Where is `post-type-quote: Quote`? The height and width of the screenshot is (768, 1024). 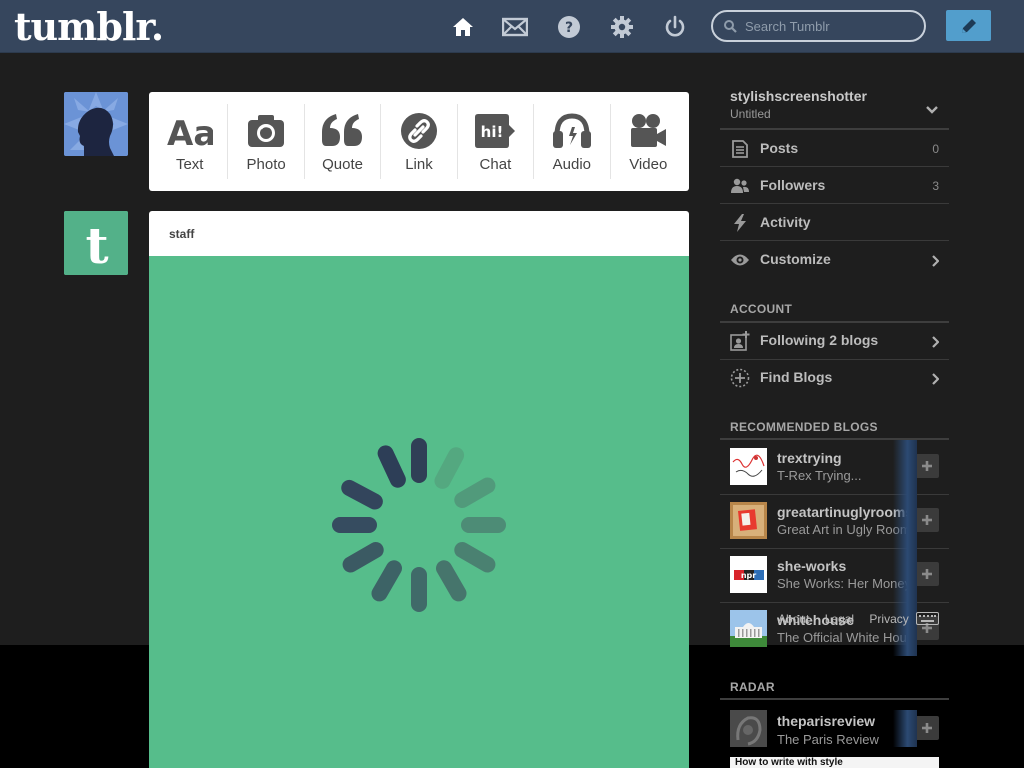 post-type-quote: Quote is located at coordinates (343, 141).